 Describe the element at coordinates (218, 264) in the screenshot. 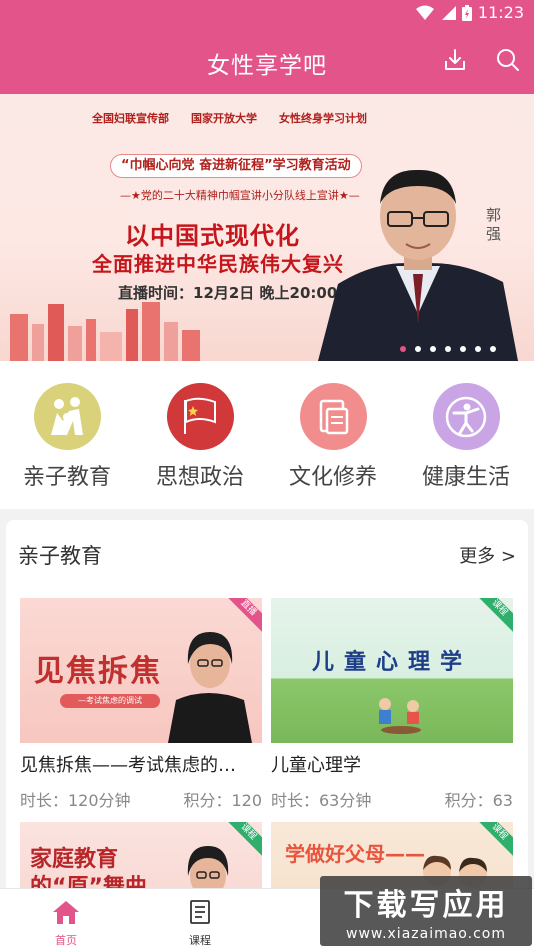

I see `banner-headline-2: 全面推进中华民族伟大复兴` at that location.